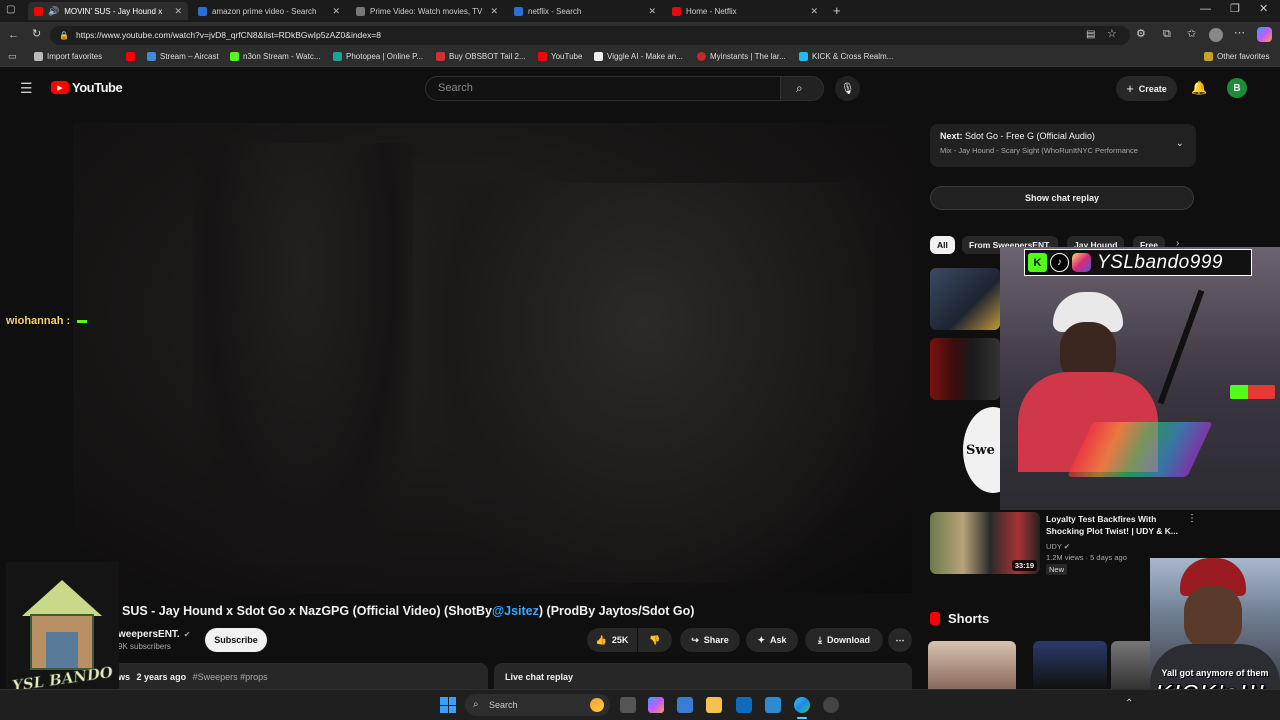 The image size is (1280, 720). What do you see at coordinates (985, 543) in the screenshot?
I see `rec-thumbnail-4: 33:19` at bounding box center [985, 543].